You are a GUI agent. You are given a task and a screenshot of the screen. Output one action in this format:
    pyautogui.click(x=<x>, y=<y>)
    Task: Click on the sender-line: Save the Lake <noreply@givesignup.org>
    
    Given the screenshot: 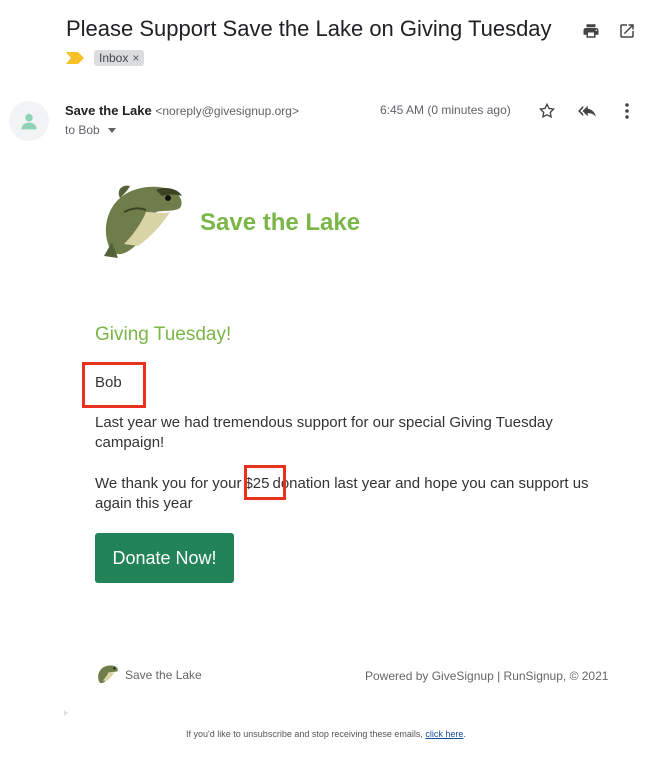 What is the action you would take?
    pyautogui.click(x=182, y=110)
    